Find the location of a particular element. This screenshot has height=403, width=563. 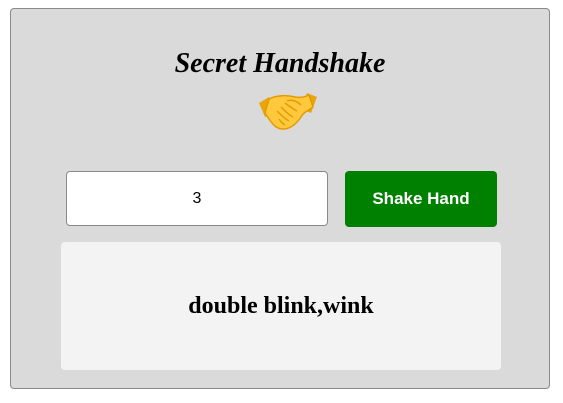

page-title: Secret Handshake is located at coordinates (280, 63).